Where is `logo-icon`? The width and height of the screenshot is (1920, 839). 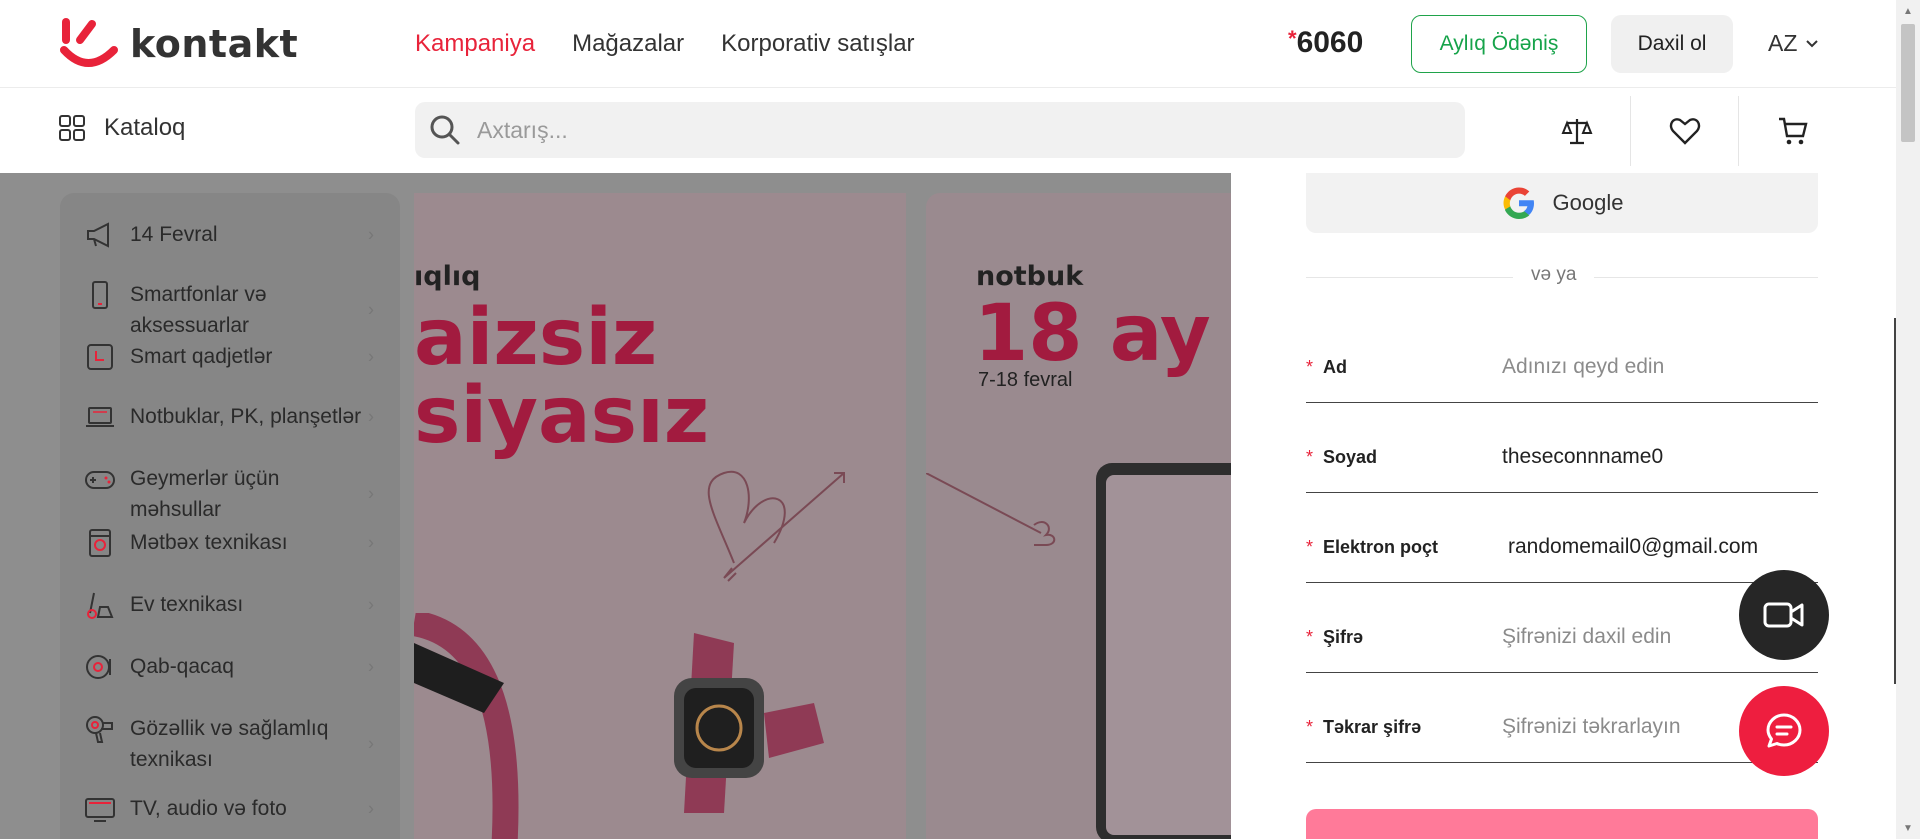
logo-icon is located at coordinates (89, 42).